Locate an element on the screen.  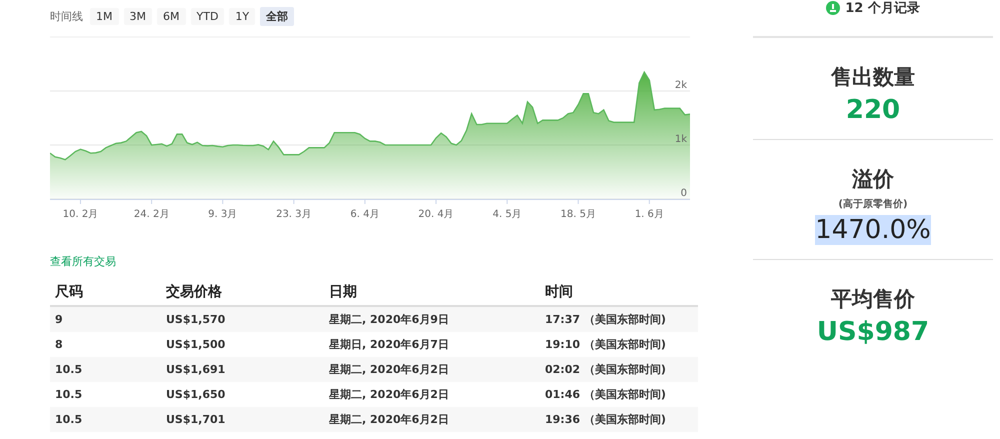
stat-title: 平均售价 is located at coordinates (873, 299).